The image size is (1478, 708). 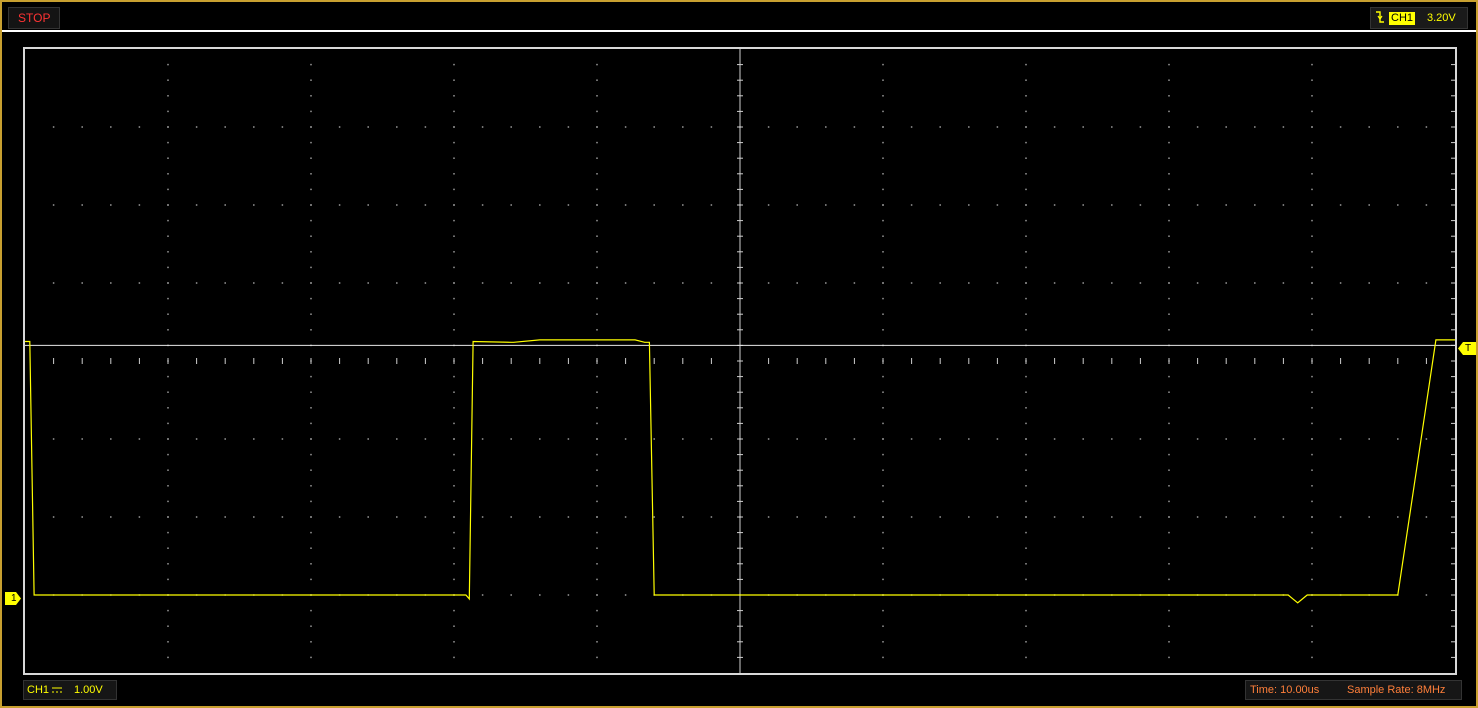 I want to click on ch1-ground-marker: 1, so click(x=13, y=598).